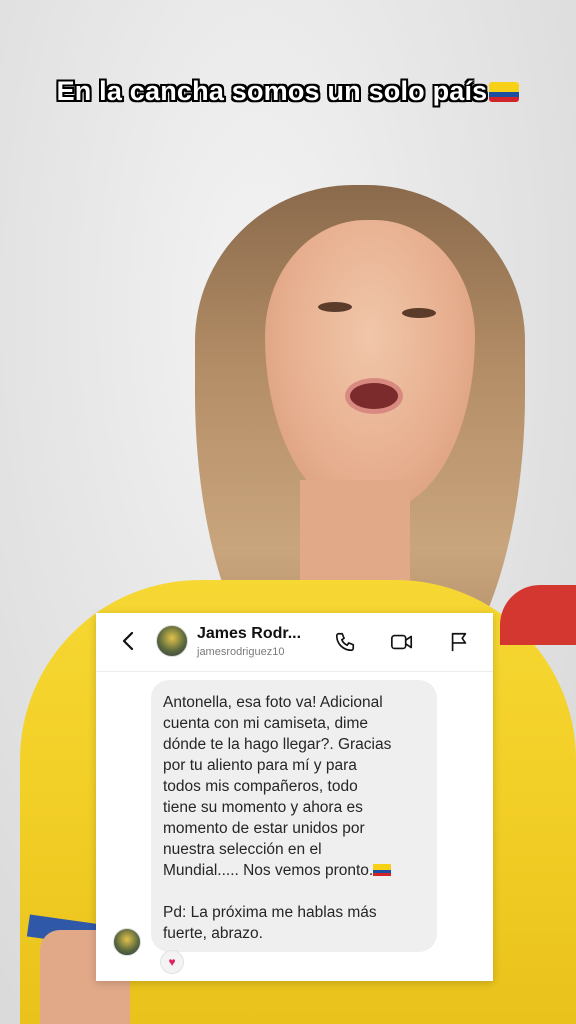 The width and height of the screenshot is (576, 1024). Describe the element at coordinates (335, 307) in the screenshot. I see `left-eye` at that location.